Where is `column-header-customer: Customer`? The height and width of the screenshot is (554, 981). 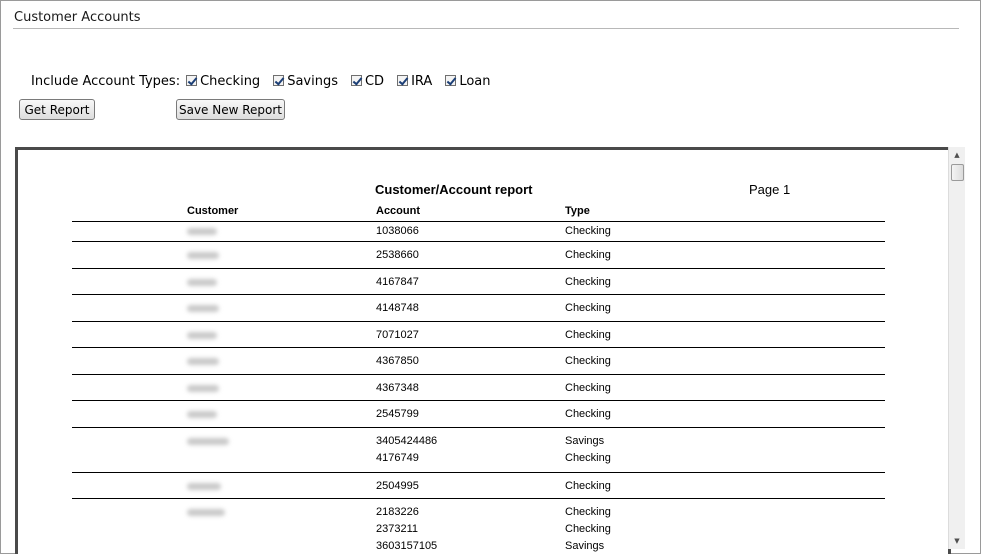
column-header-customer: Customer is located at coordinates (213, 211).